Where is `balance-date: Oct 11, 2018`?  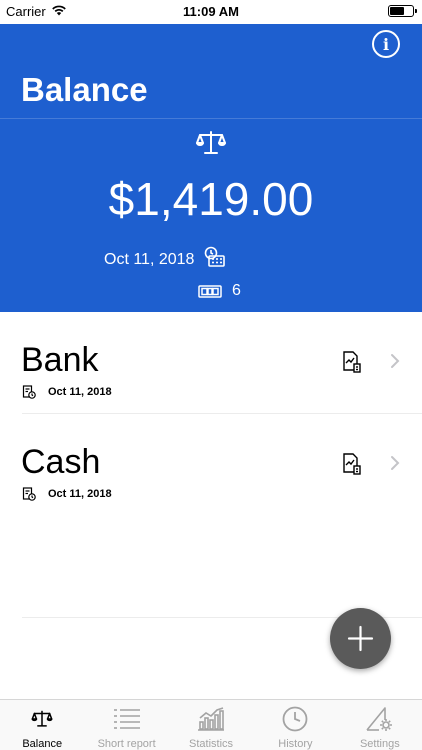
balance-date: Oct 11, 2018 is located at coordinates (149, 259).